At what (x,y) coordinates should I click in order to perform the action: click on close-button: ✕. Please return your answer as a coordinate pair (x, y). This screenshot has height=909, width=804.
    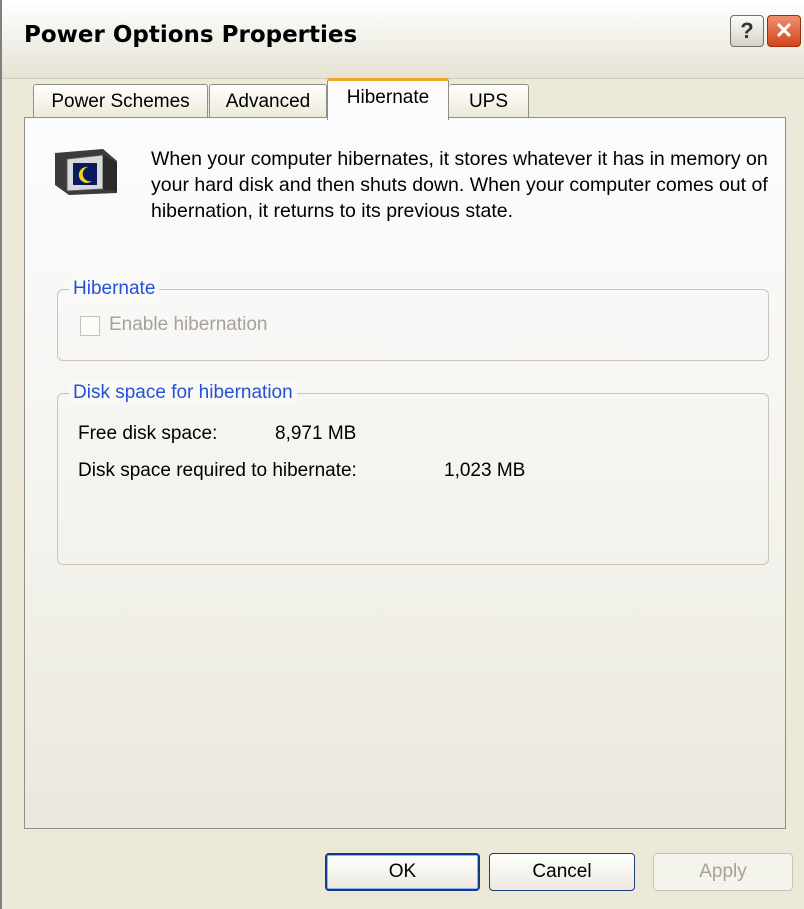
    Looking at the image, I should click on (784, 31).